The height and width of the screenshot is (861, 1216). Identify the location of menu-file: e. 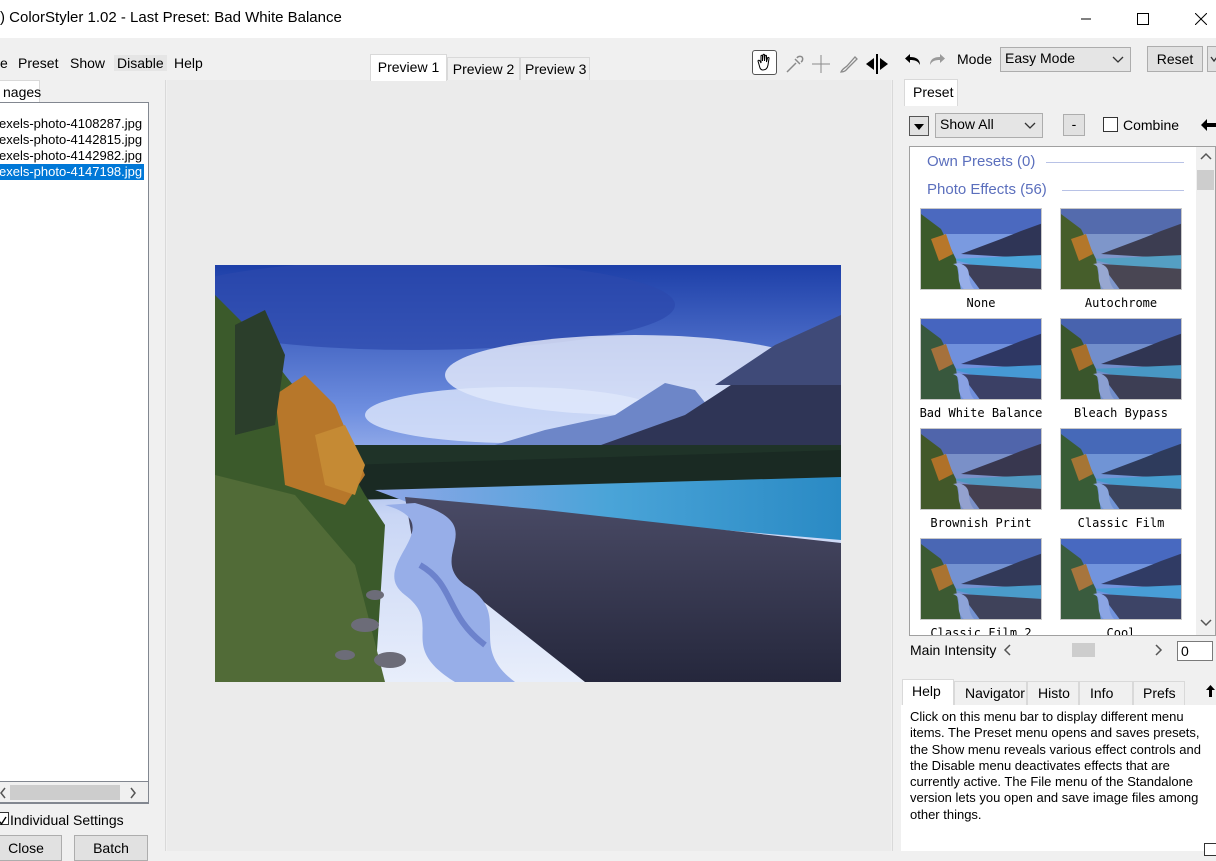
(4, 63).